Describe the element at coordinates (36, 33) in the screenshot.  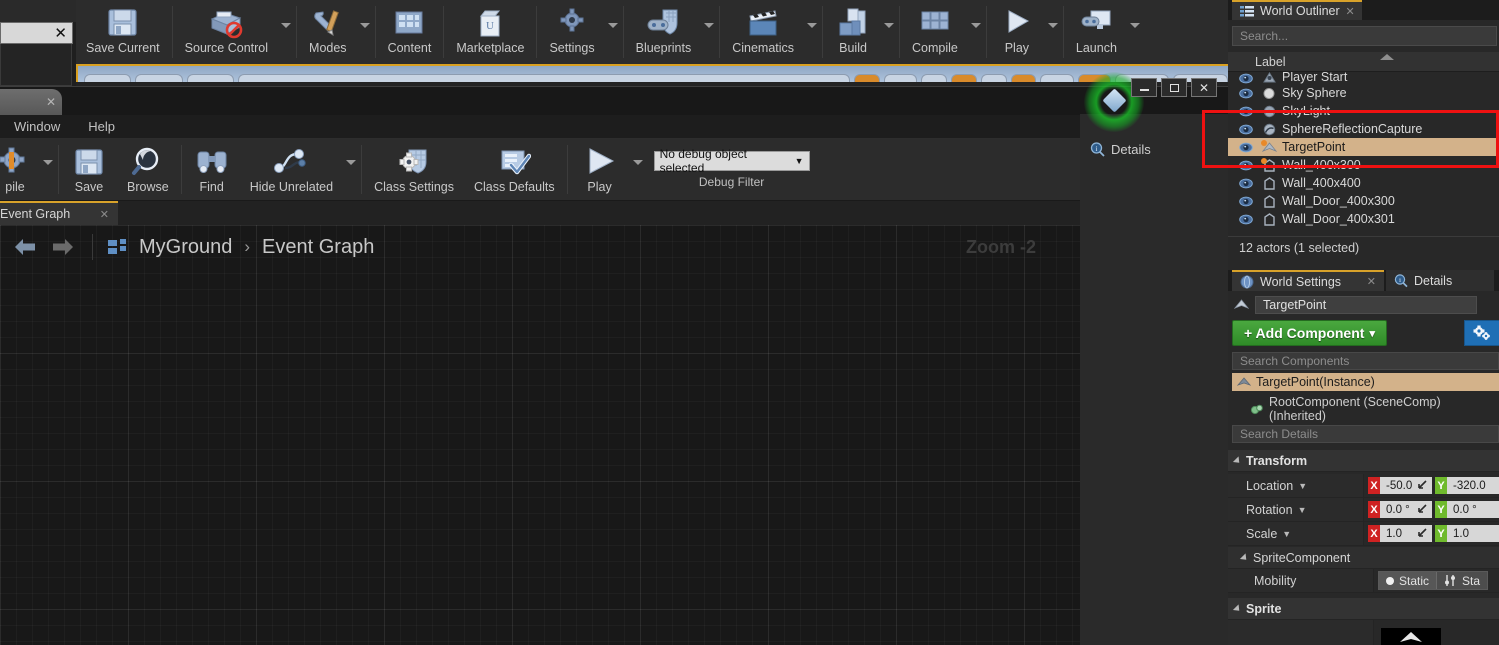
I see `clipped-search-field: ✕` at that location.